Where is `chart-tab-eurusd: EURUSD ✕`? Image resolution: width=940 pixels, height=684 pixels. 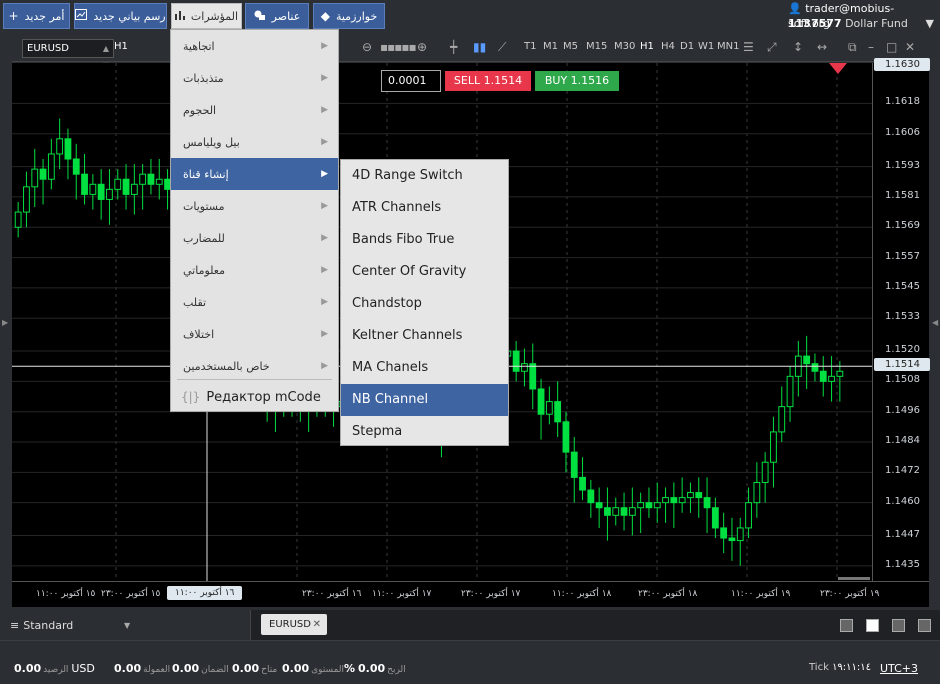
chart-tab-eurusd: EURUSD ✕ is located at coordinates (294, 624).